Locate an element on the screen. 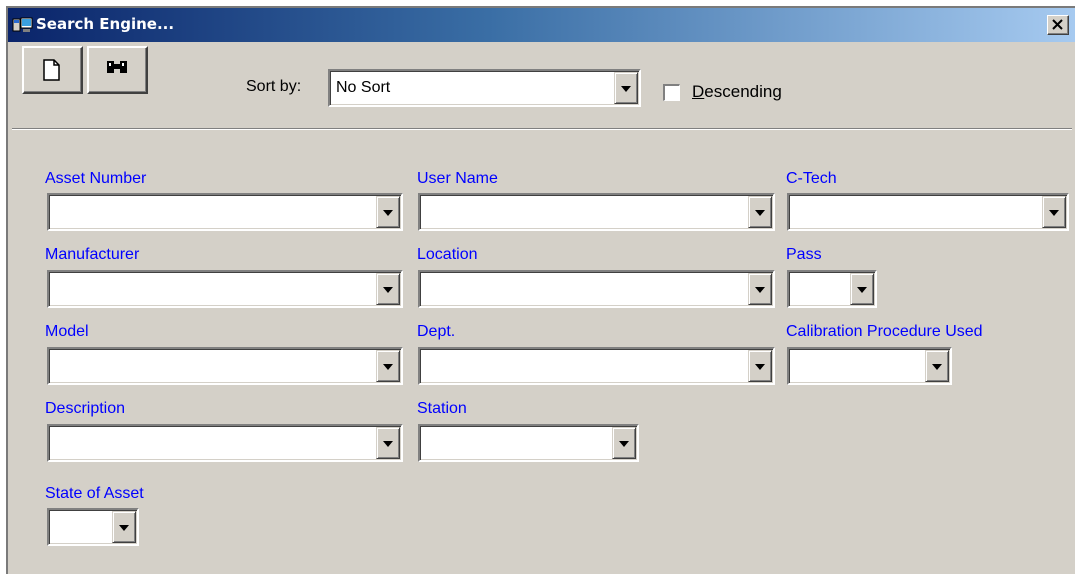  search-button is located at coordinates (117, 70).